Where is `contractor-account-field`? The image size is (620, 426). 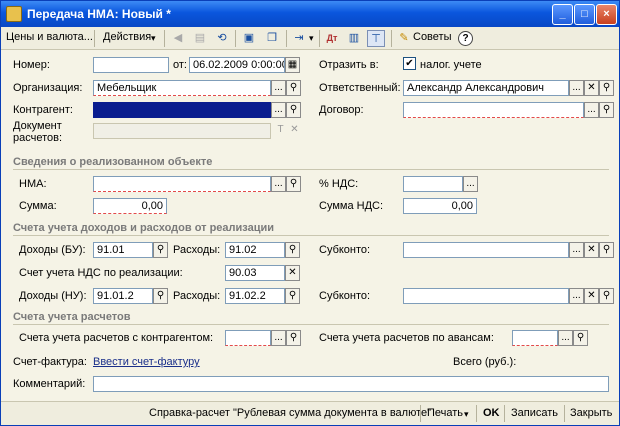 contractor-account-field is located at coordinates (248, 338).